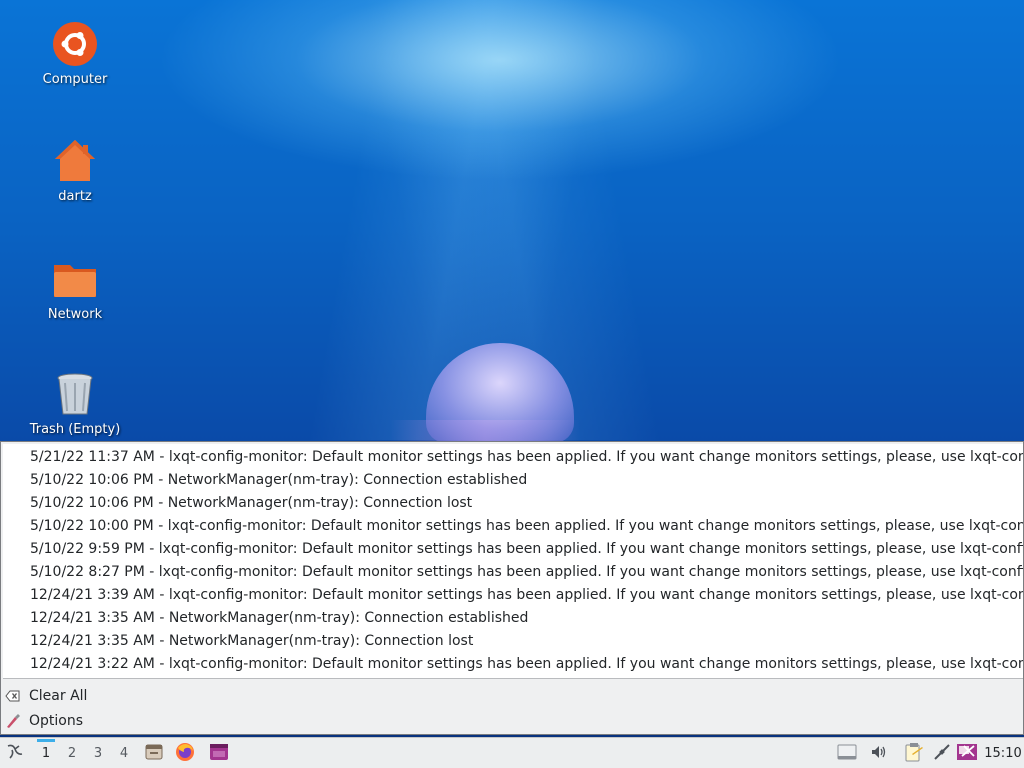  I want to click on desktop-icon-home: dartz, so click(75, 170).